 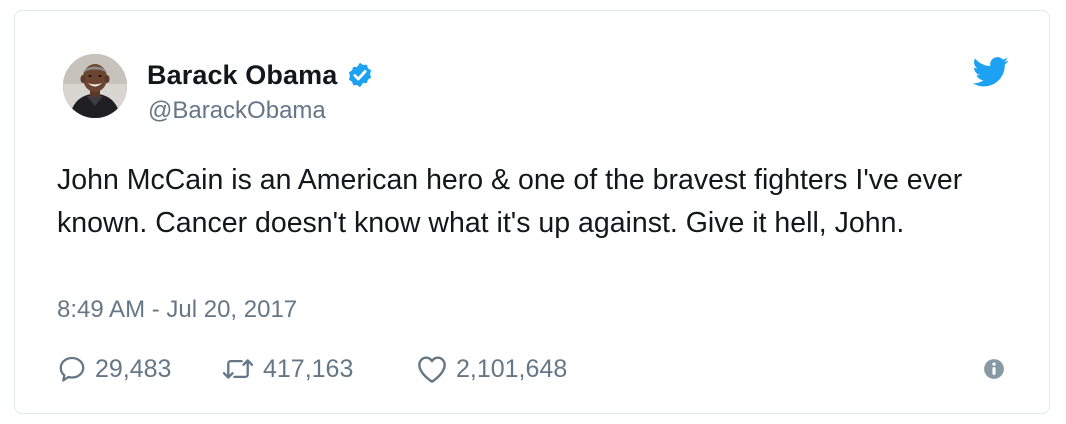 What do you see at coordinates (72, 369) in the screenshot?
I see `speech-bubble-icon` at bounding box center [72, 369].